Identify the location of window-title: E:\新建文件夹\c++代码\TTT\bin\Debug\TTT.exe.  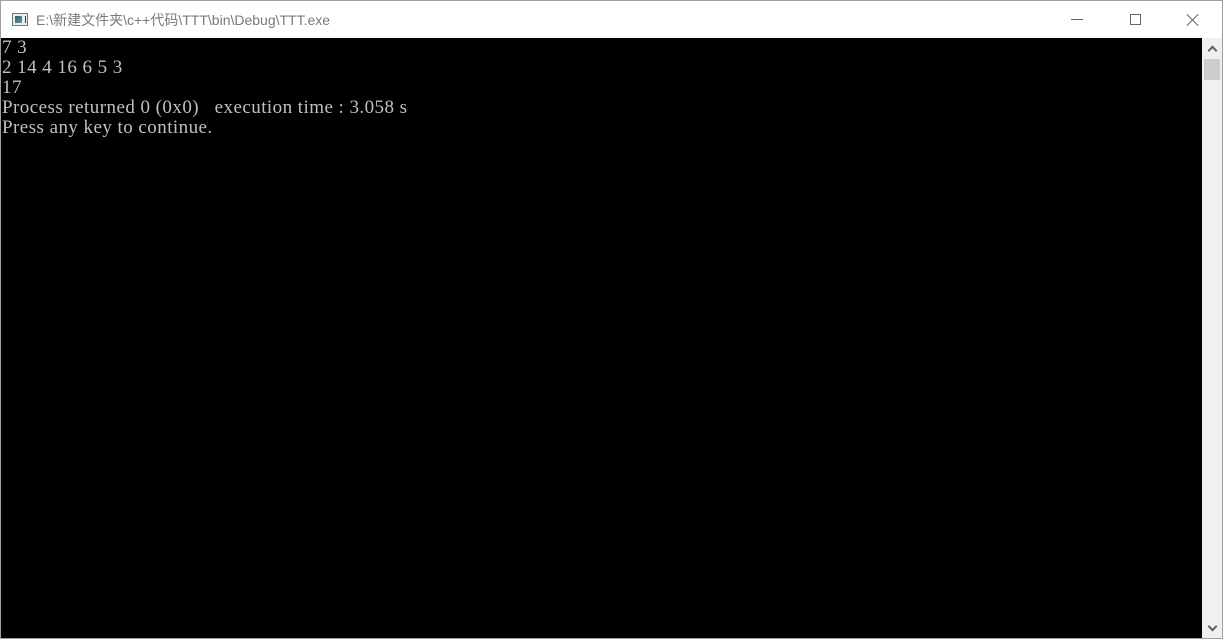
(183, 19).